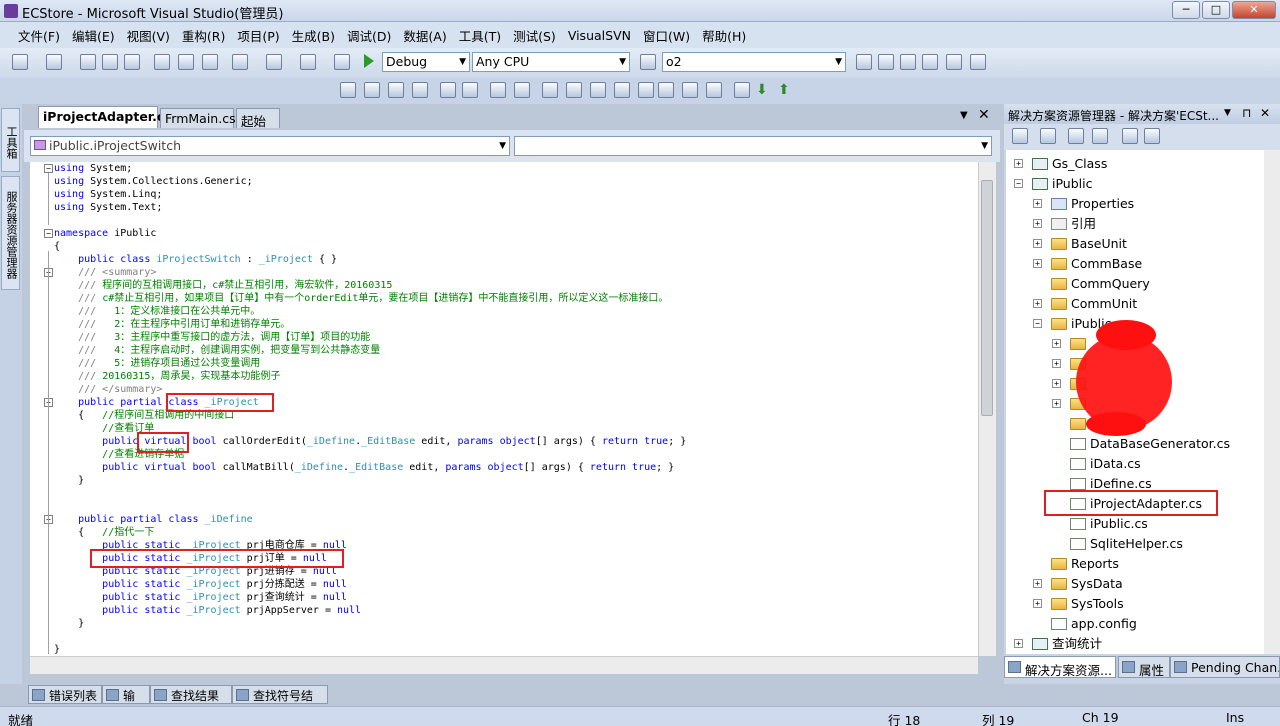  I want to click on menu-data: 数据(A), so click(424, 35).